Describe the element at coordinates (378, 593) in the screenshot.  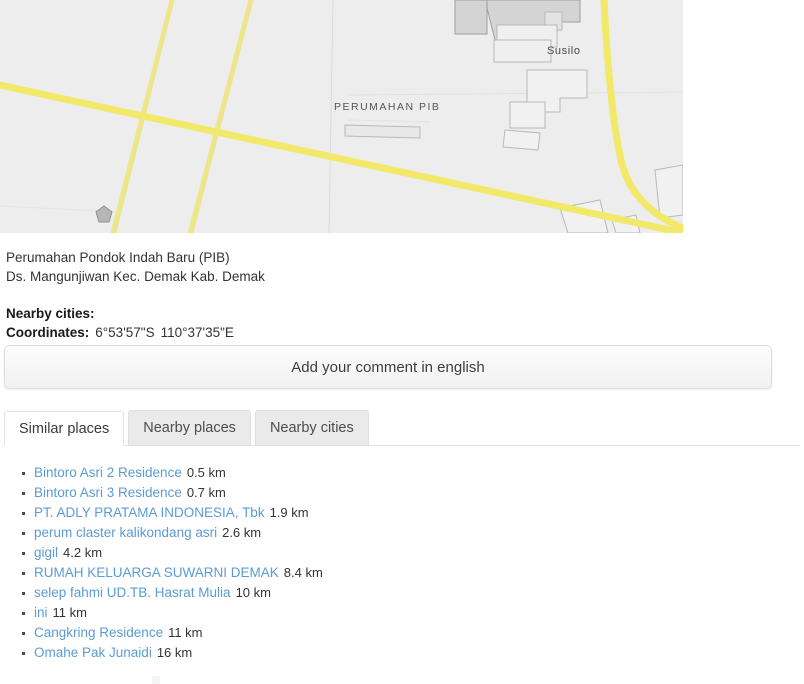
I see `list-item: selep fahmi UD.TB. Hasrat Mulia 10 km` at that location.